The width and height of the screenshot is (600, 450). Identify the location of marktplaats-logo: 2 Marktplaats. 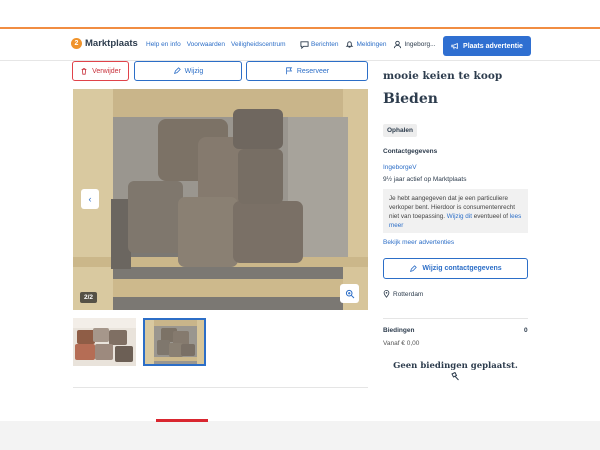
(104, 43).